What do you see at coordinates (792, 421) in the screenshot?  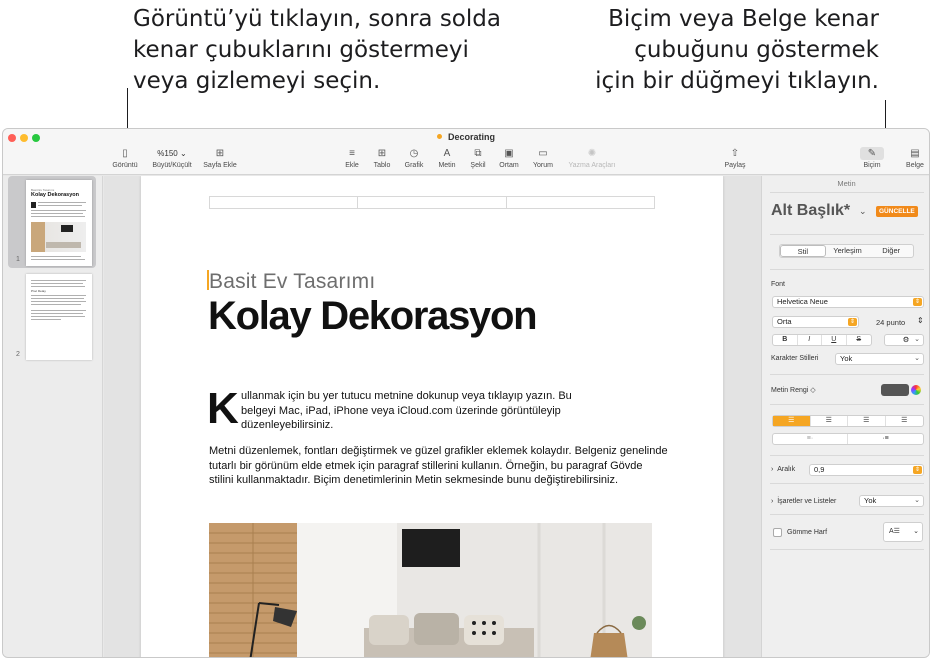 I see `align-left-button: ☰` at bounding box center [792, 421].